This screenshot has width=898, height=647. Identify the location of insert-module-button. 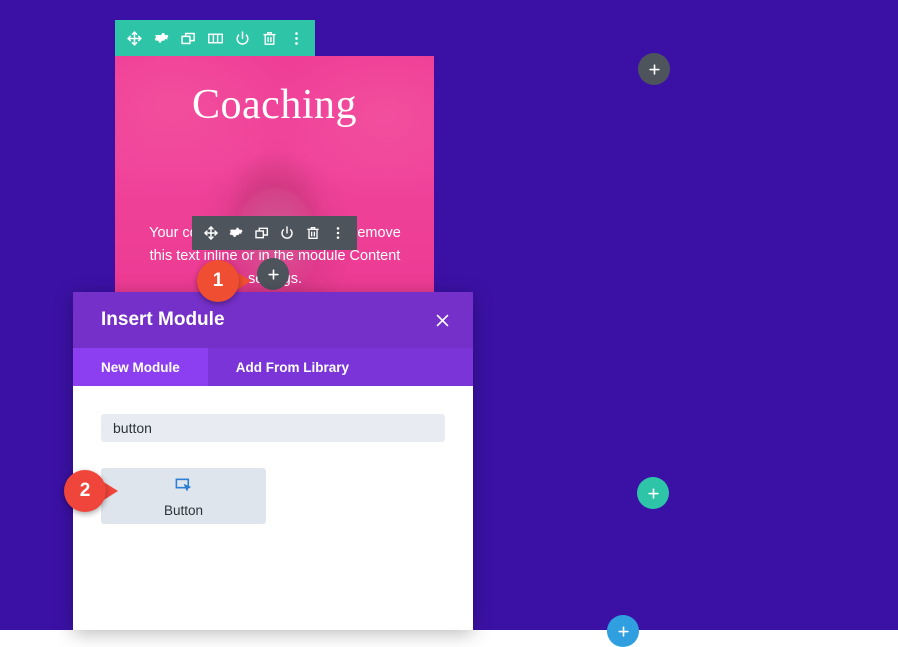
(273, 274).